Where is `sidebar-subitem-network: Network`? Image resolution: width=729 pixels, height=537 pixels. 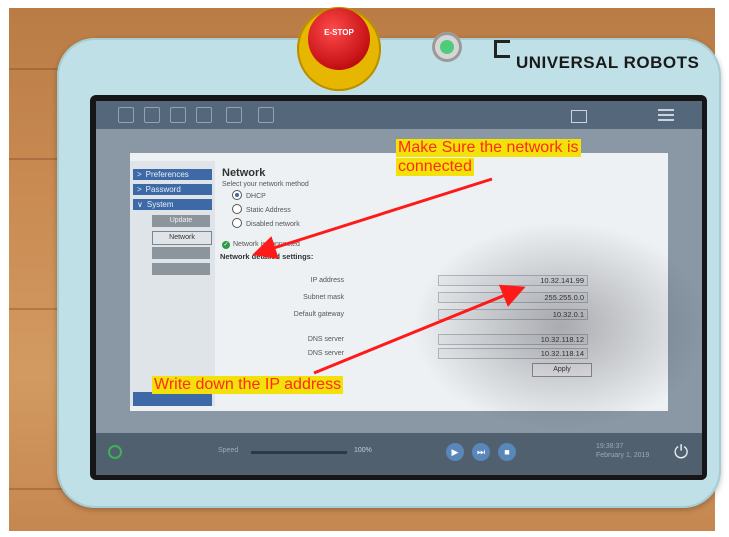
sidebar-subitem-network: Network is located at coordinates (182, 238).